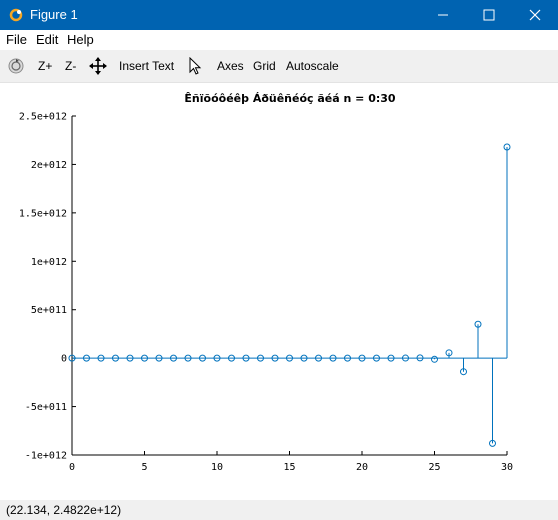 Image resolution: width=558 pixels, height=520 pixels. Describe the element at coordinates (45, 66) in the screenshot. I see `zoom-in-button: Z+` at that location.